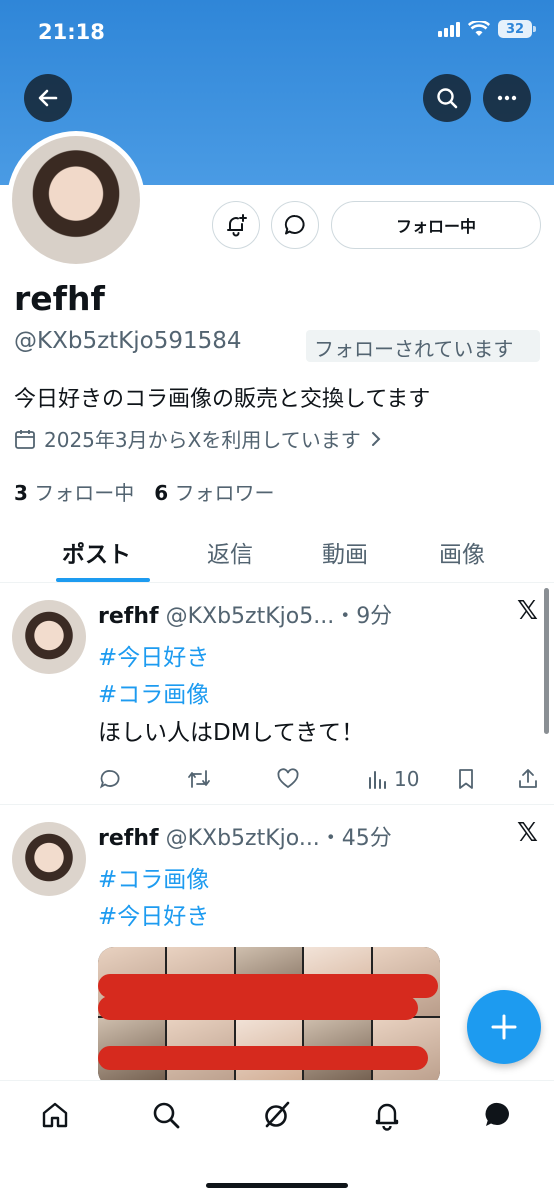 This screenshot has height=1199, width=554. What do you see at coordinates (144, 491) in the screenshot?
I see `follow-stats: 3 フォロー中 6 フォロワー` at bounding box center [144, 491].